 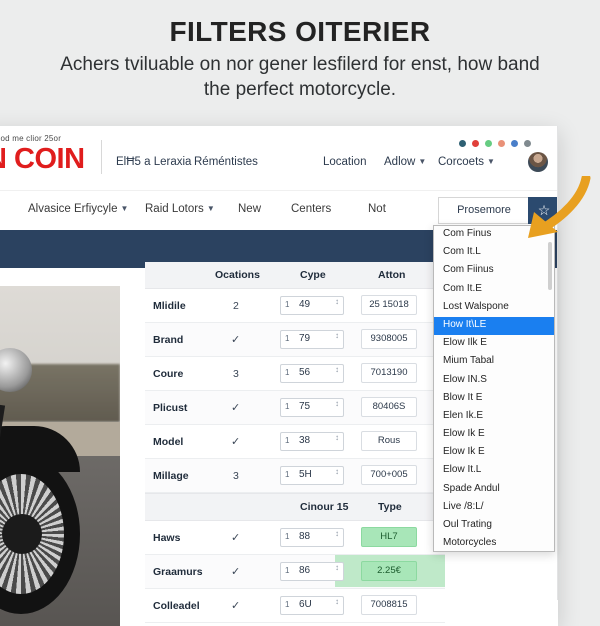 I want to click on quantity-stepper: 1 75 ↕, so click(x=312, y=407).